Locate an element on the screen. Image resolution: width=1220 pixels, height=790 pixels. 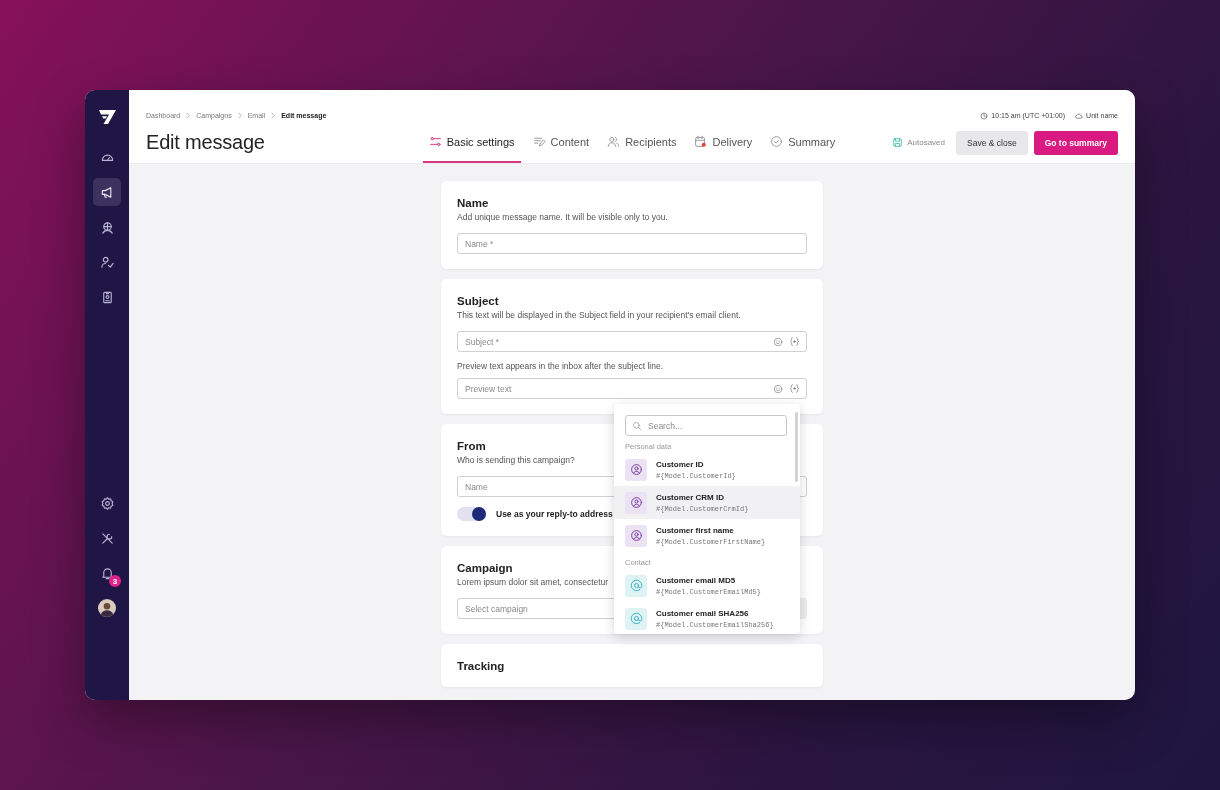
check-circle-icon is located at coordinates (777, 141).